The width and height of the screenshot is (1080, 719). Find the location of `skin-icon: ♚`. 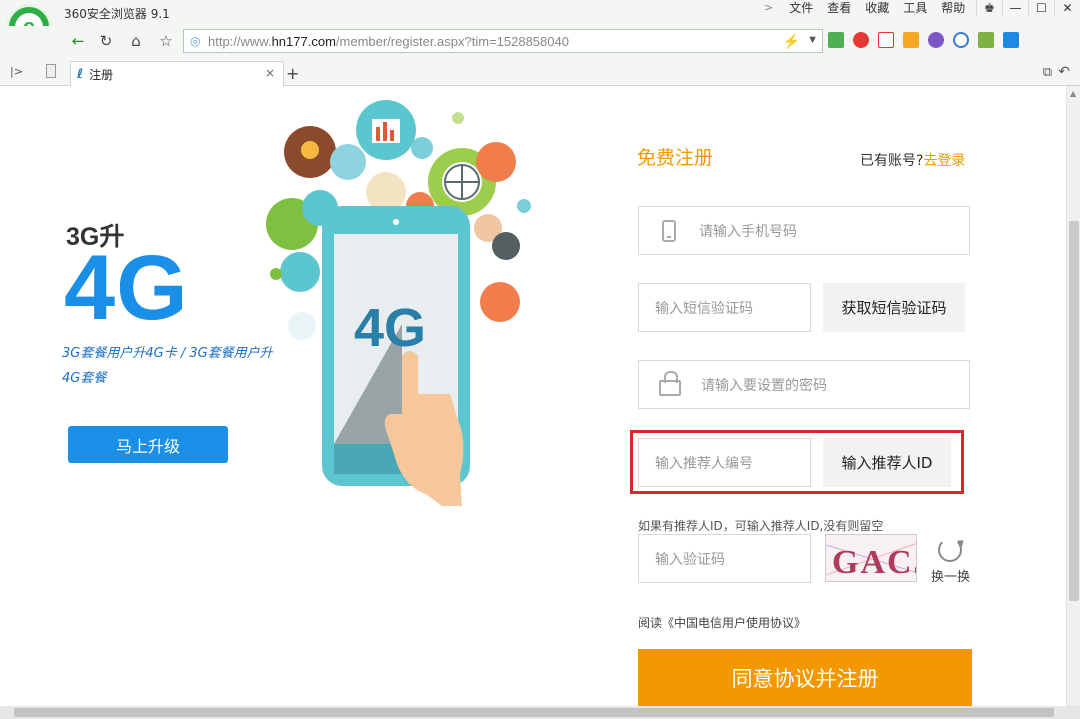

skin-icon: ♚ is located at coordinates (989, 8).